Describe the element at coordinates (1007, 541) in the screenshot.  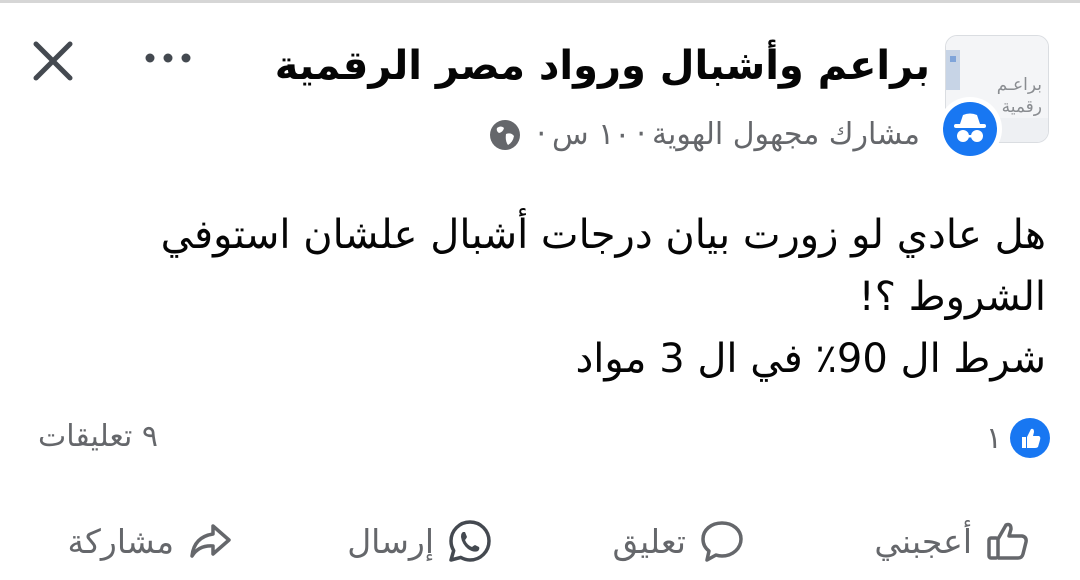
I see `thumbs-up-icon` at that location.